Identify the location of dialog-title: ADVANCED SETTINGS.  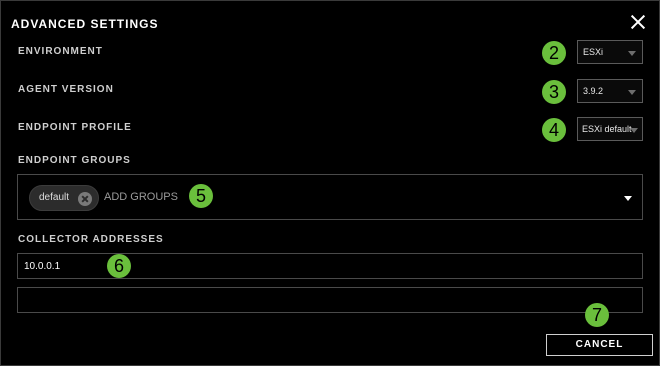
(85, 24).